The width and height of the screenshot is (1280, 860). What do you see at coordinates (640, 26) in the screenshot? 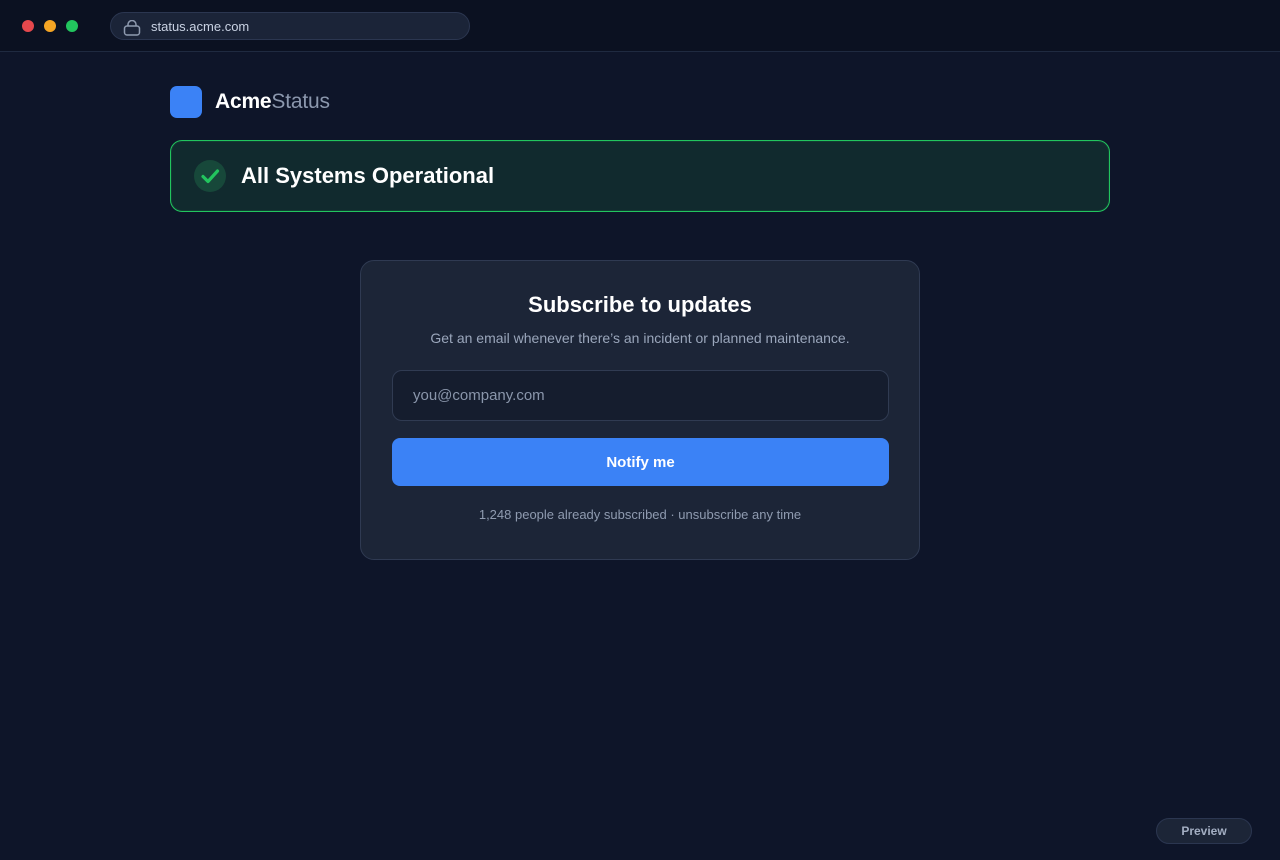
I see `browser-chrome: status.acme.com` at bounding box center [640, 26].